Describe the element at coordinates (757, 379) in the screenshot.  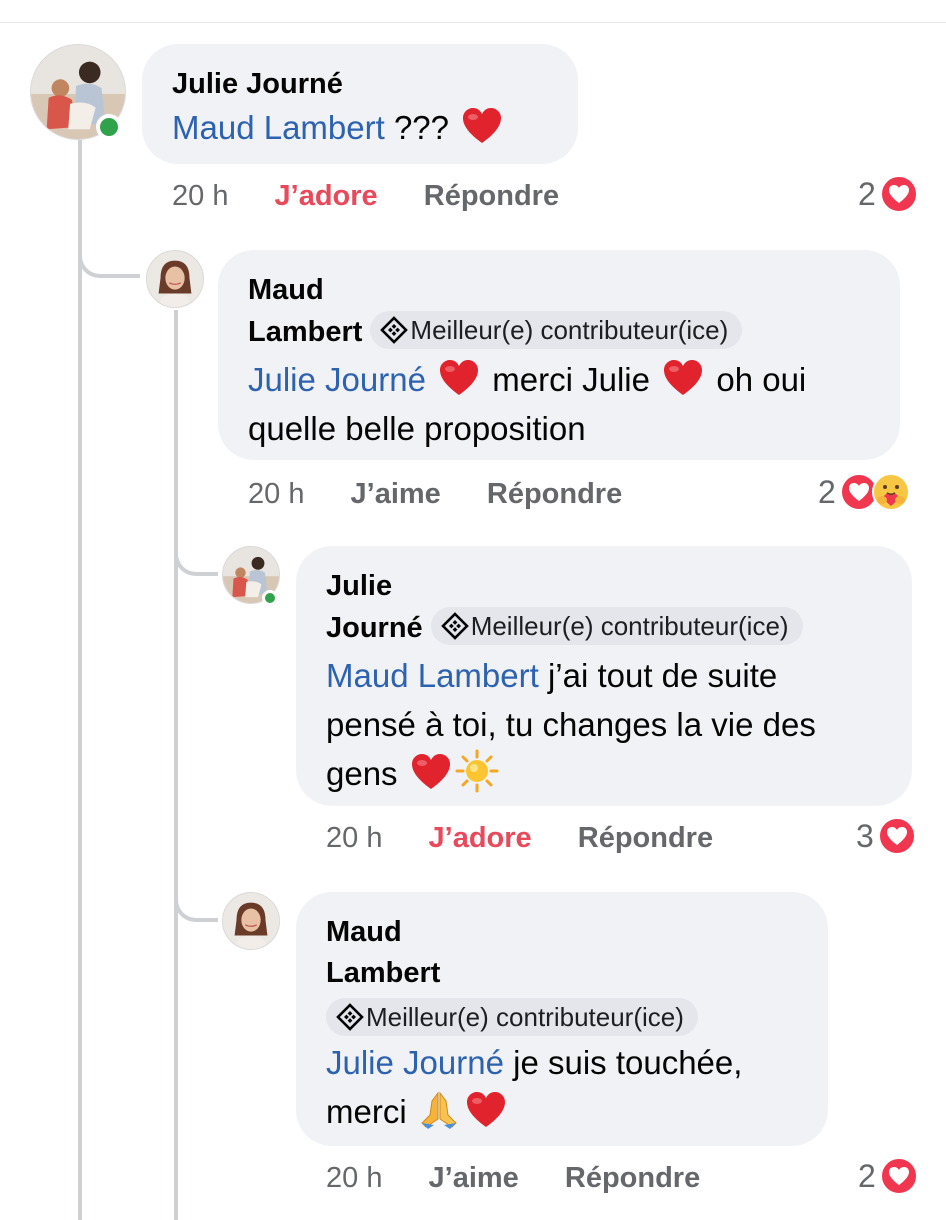
I see `comment-text-part: oh oui` at that location.